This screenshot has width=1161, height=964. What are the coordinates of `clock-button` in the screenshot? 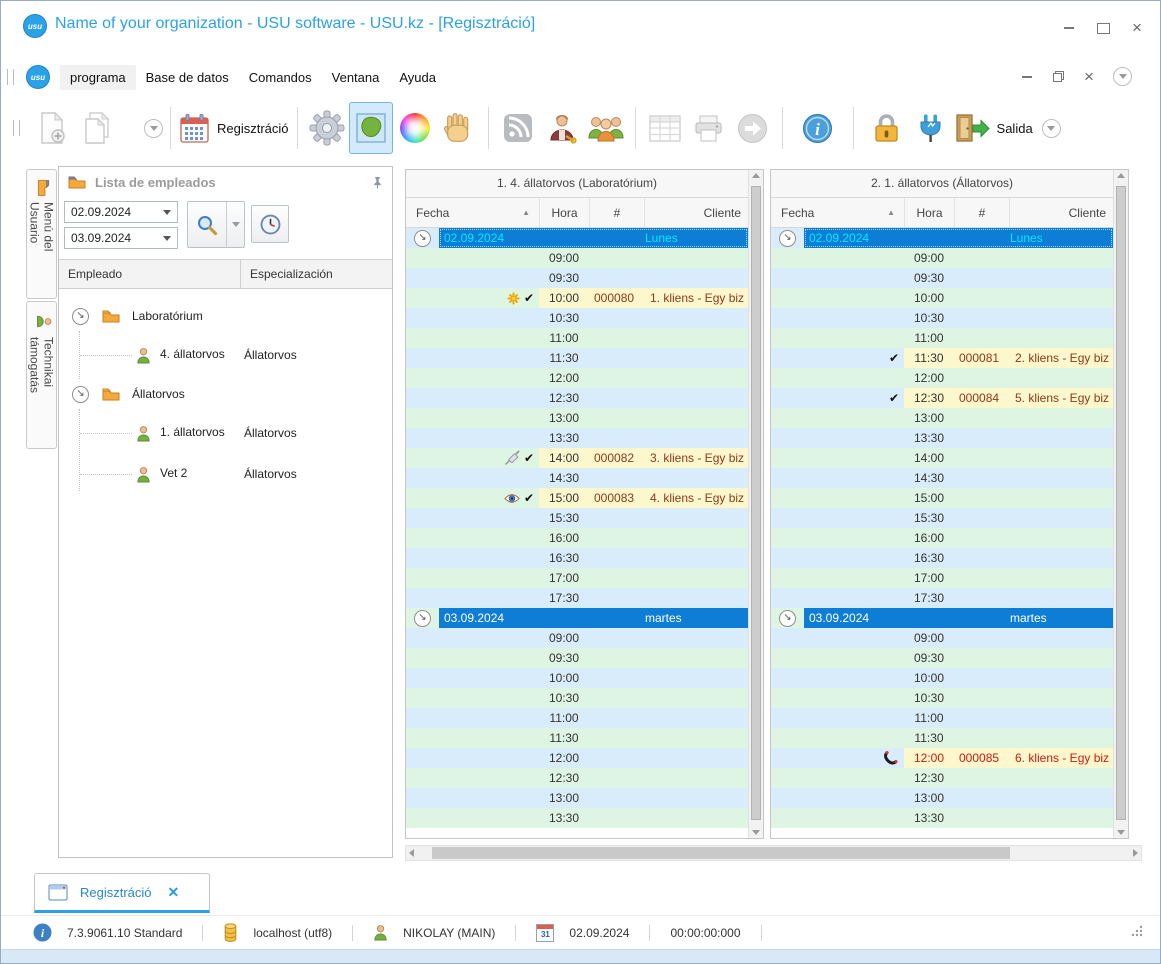 It's located at (270, 224).